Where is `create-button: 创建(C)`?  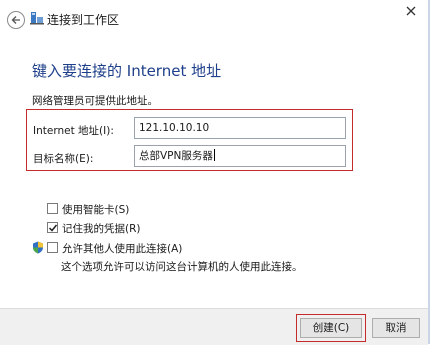 create-button: 创建(C) is located at coordinates (331, 328).